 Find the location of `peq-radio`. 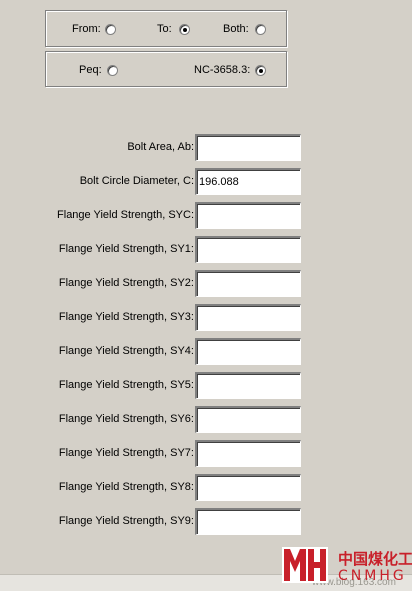

peq-radio is located at coordinates (112, 70).